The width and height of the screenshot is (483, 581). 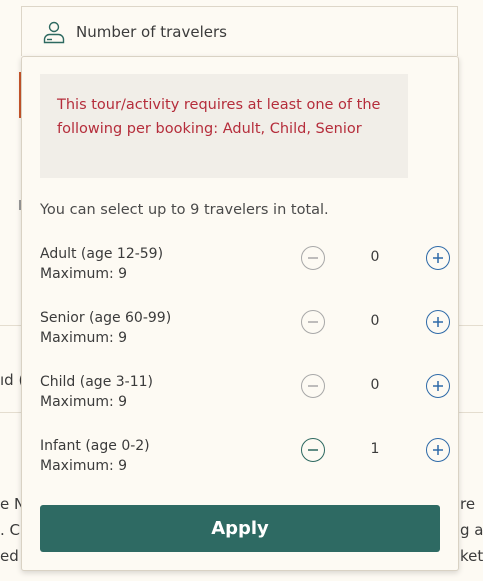 What do you see at coordinates (471, 556) in the screenshot?
I see `background-text-fragment: ket` at bounding box center [471, 556].